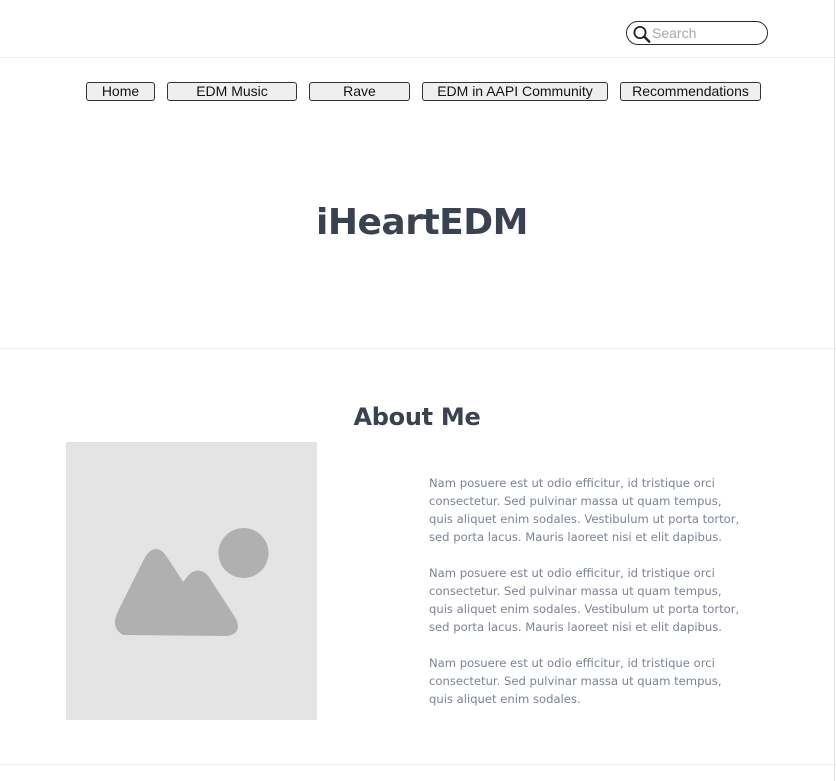 The width and height of the screenshot is (836, 781). I want to click on about-image, so click(191, 581).